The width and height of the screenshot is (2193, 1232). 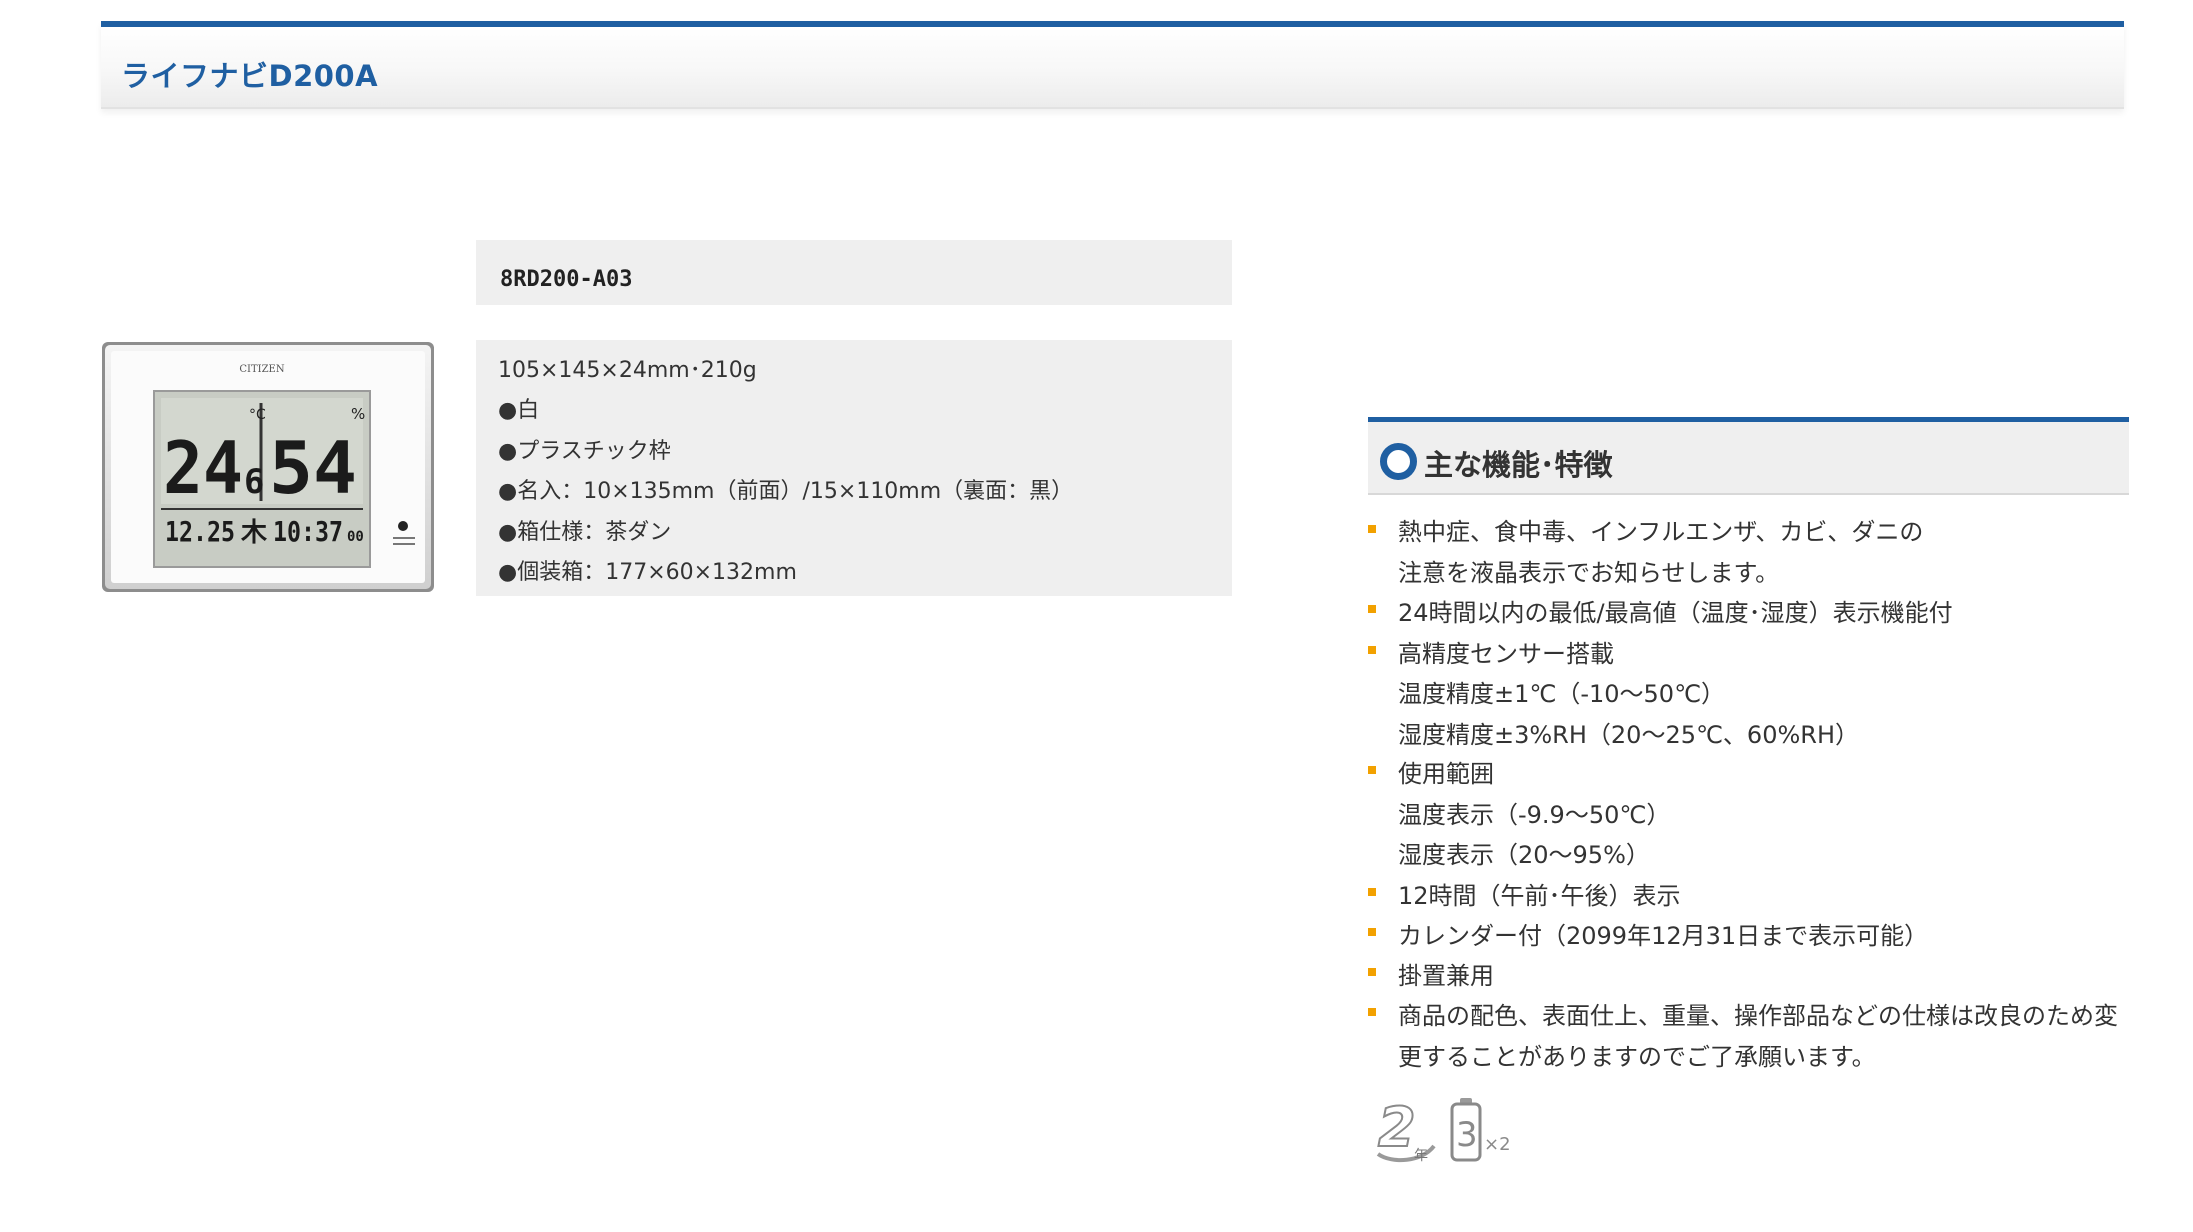 I want to click on clock-time: 10:37, so click(x=308, y=531).